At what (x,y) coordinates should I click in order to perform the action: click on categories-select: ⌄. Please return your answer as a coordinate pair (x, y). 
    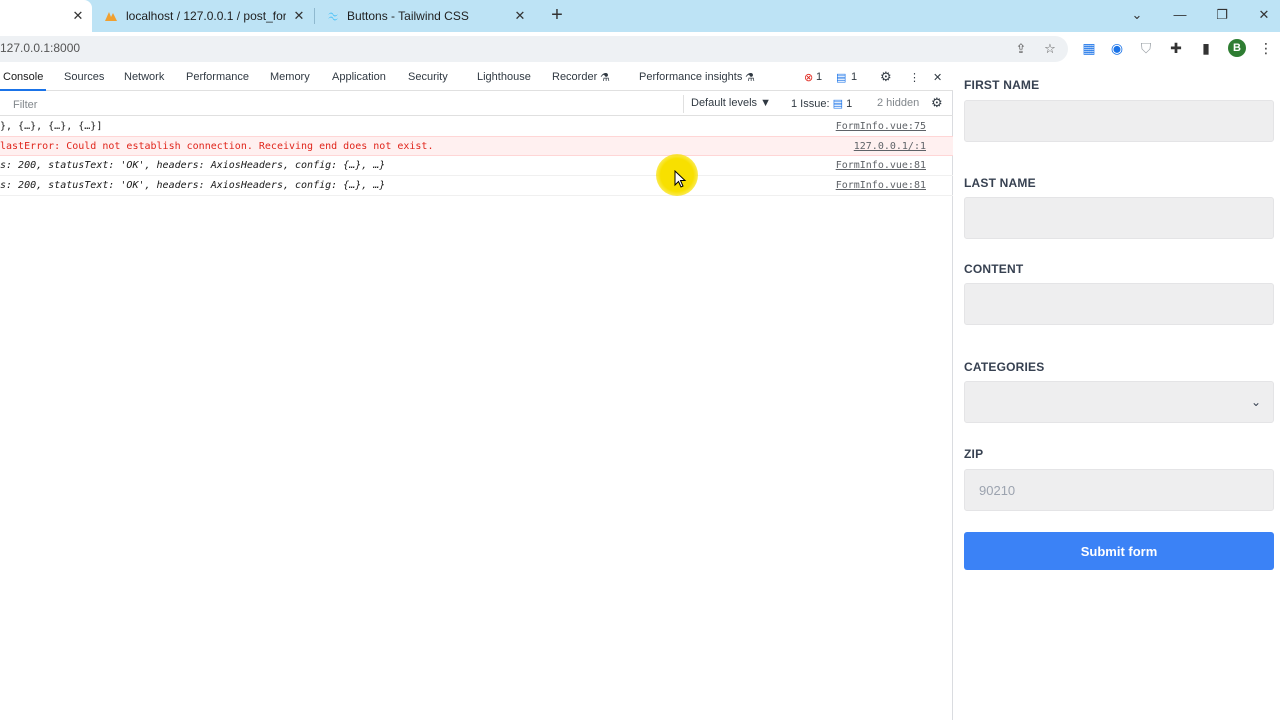
    Looking at the image, I should click on (1119, 402).